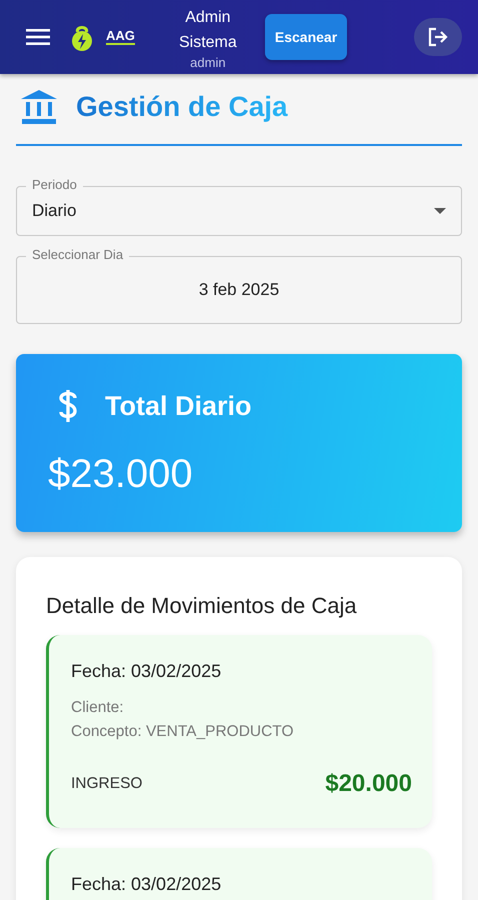 Image resolution: width=478 pixels, height=900 pixels. What do you see at coordinates (440, 211) in the screenshot?
I see `dropdown-icon` at bounding box center [440, 211].